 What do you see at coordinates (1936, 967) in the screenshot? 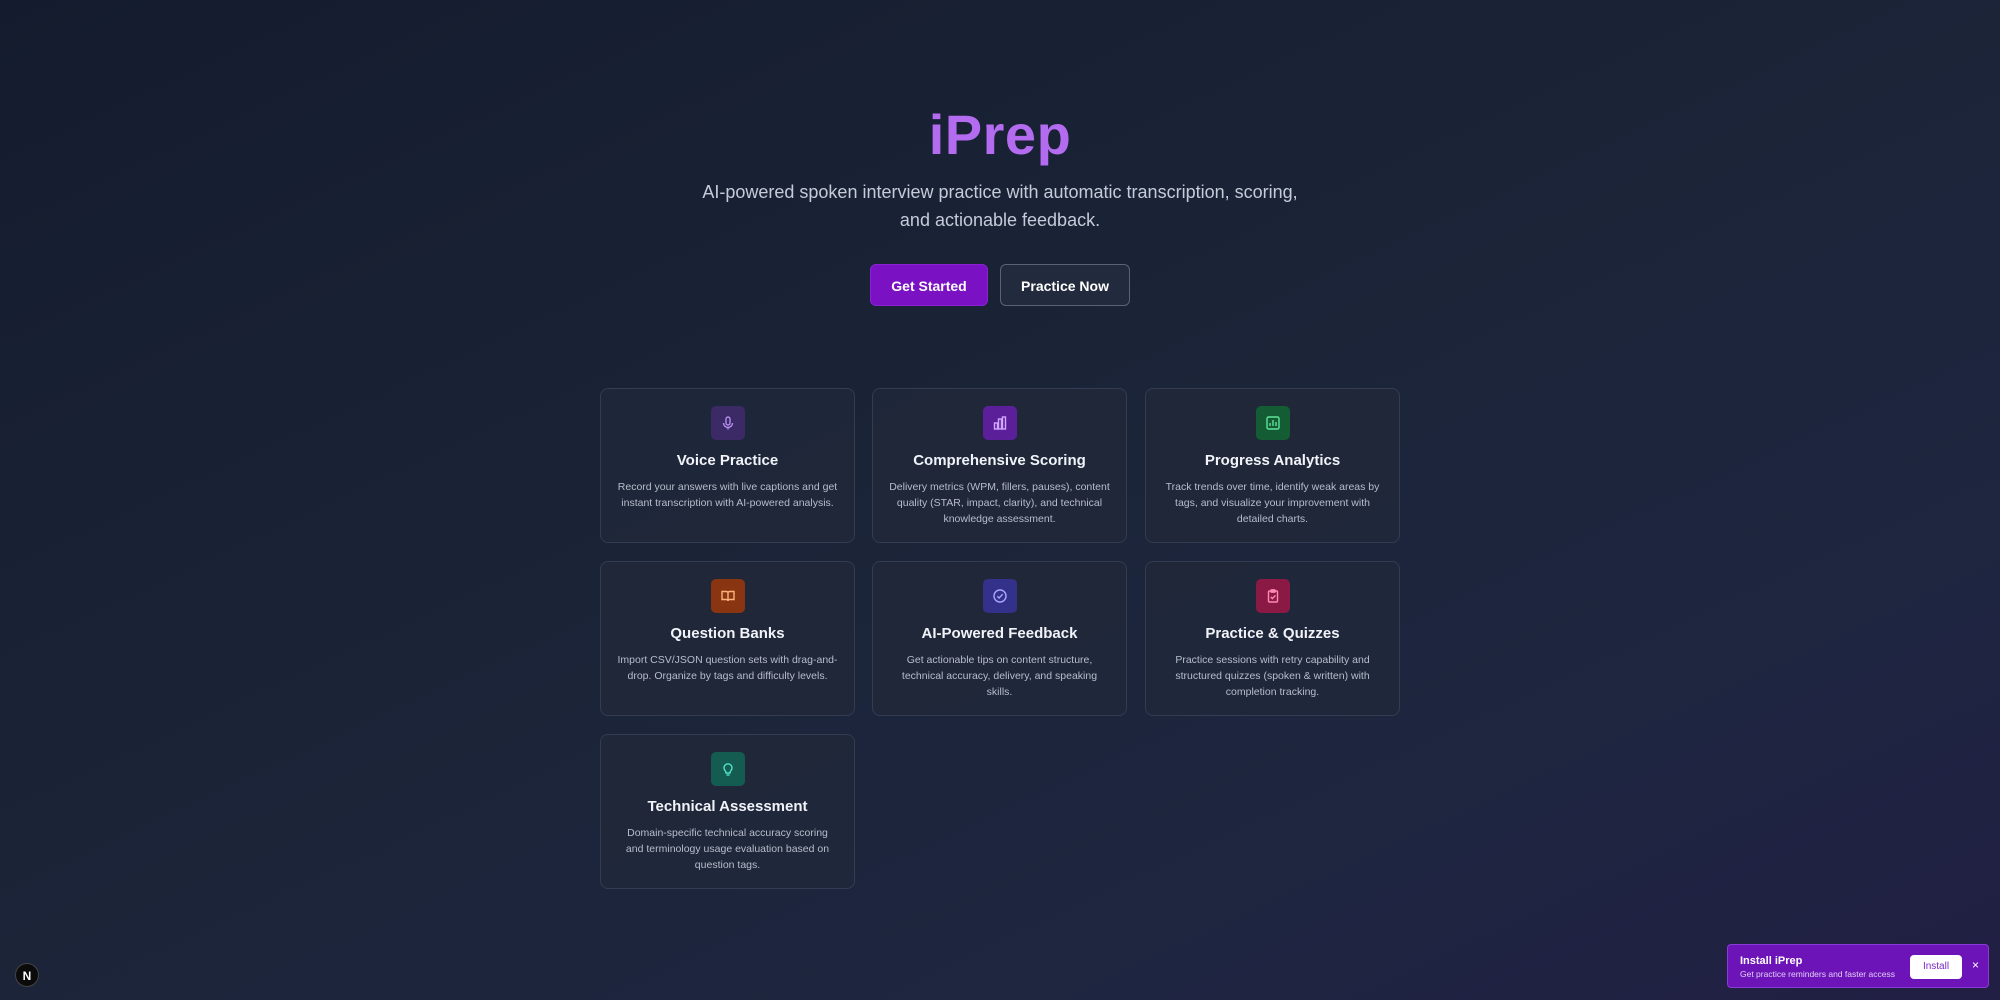
I see `install-button: Install` at bounding box center [1936, 967].